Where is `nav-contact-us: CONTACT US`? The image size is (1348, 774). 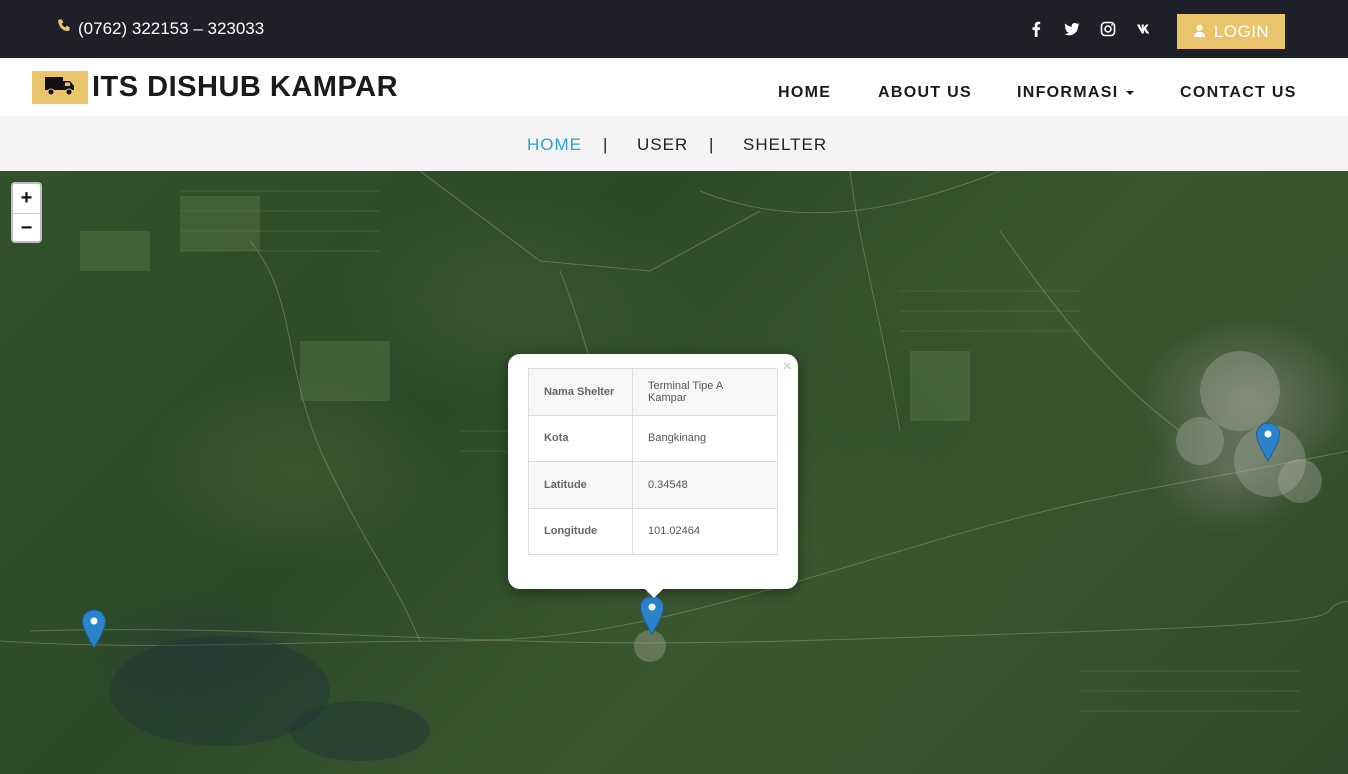
nav-contact-us: CONTACT US is located at coordinates (1238, 93).